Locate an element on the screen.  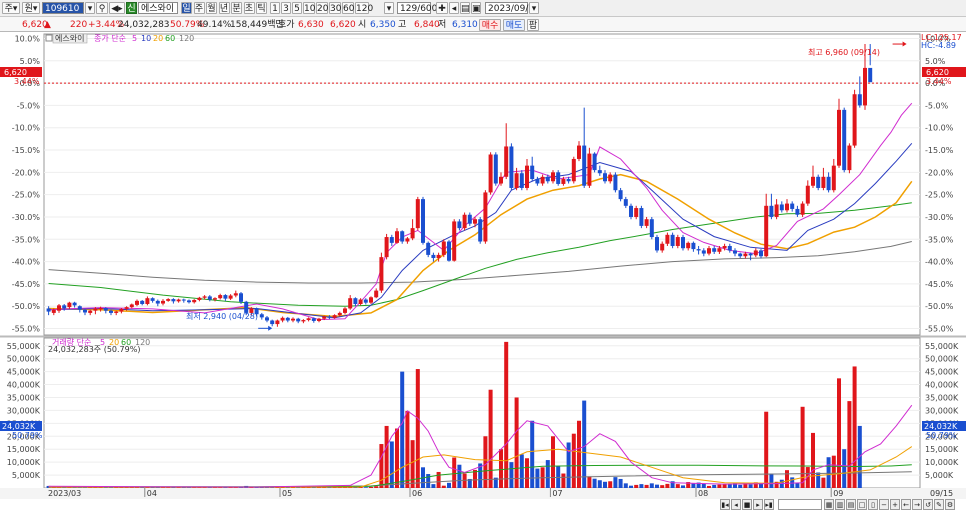
nav-list-icon: ▤ is located at coordinates (851, 504).